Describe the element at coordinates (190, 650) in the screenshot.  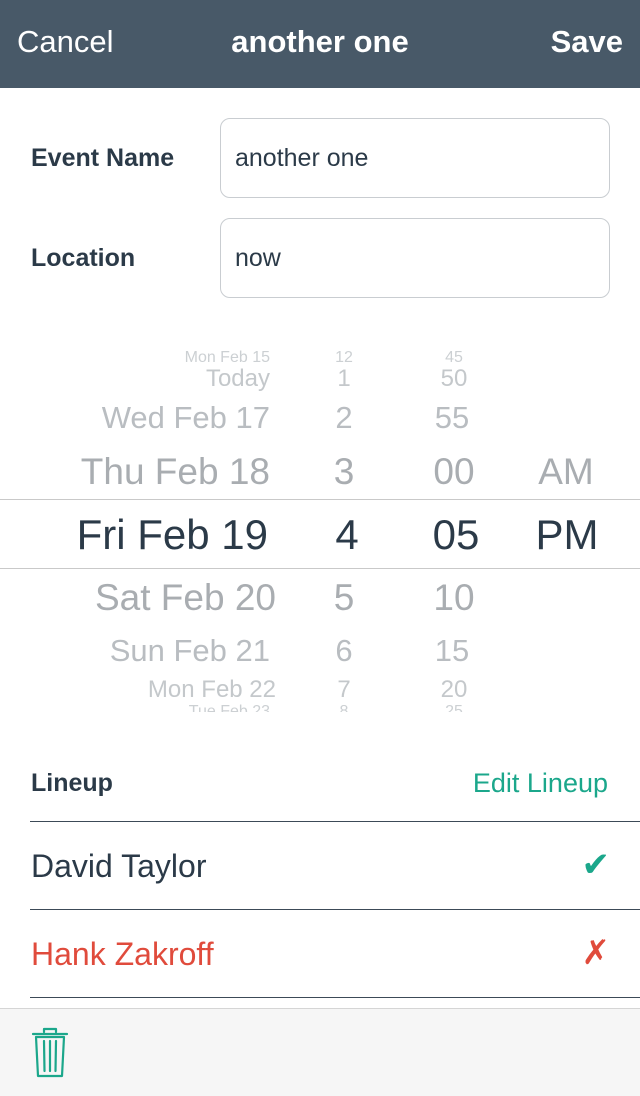
I see `picker-date-option: Sun Feb 21` at that location.